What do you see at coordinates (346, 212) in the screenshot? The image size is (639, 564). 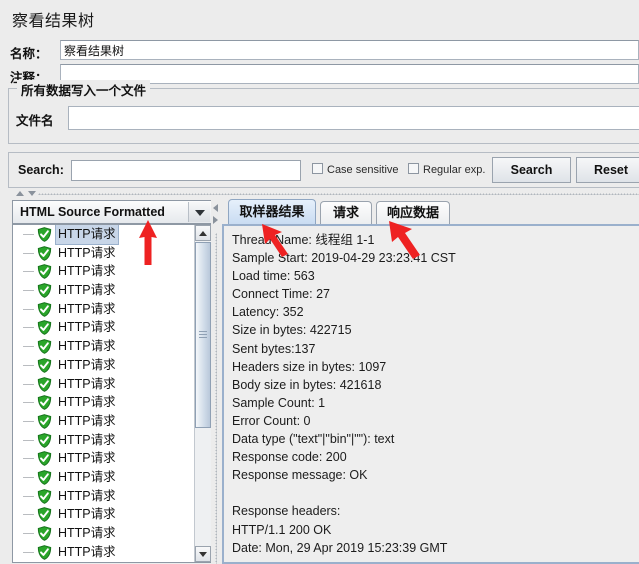 I see `tab-1: 请求` at bounding box center [346, 212].